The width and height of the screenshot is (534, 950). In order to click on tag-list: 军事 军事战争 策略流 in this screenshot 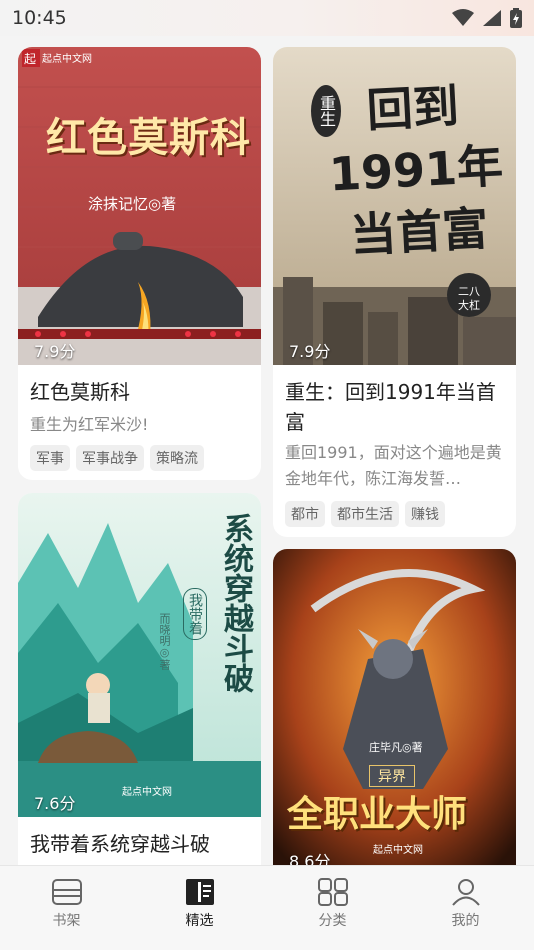, I will do `click(117, 458)`.